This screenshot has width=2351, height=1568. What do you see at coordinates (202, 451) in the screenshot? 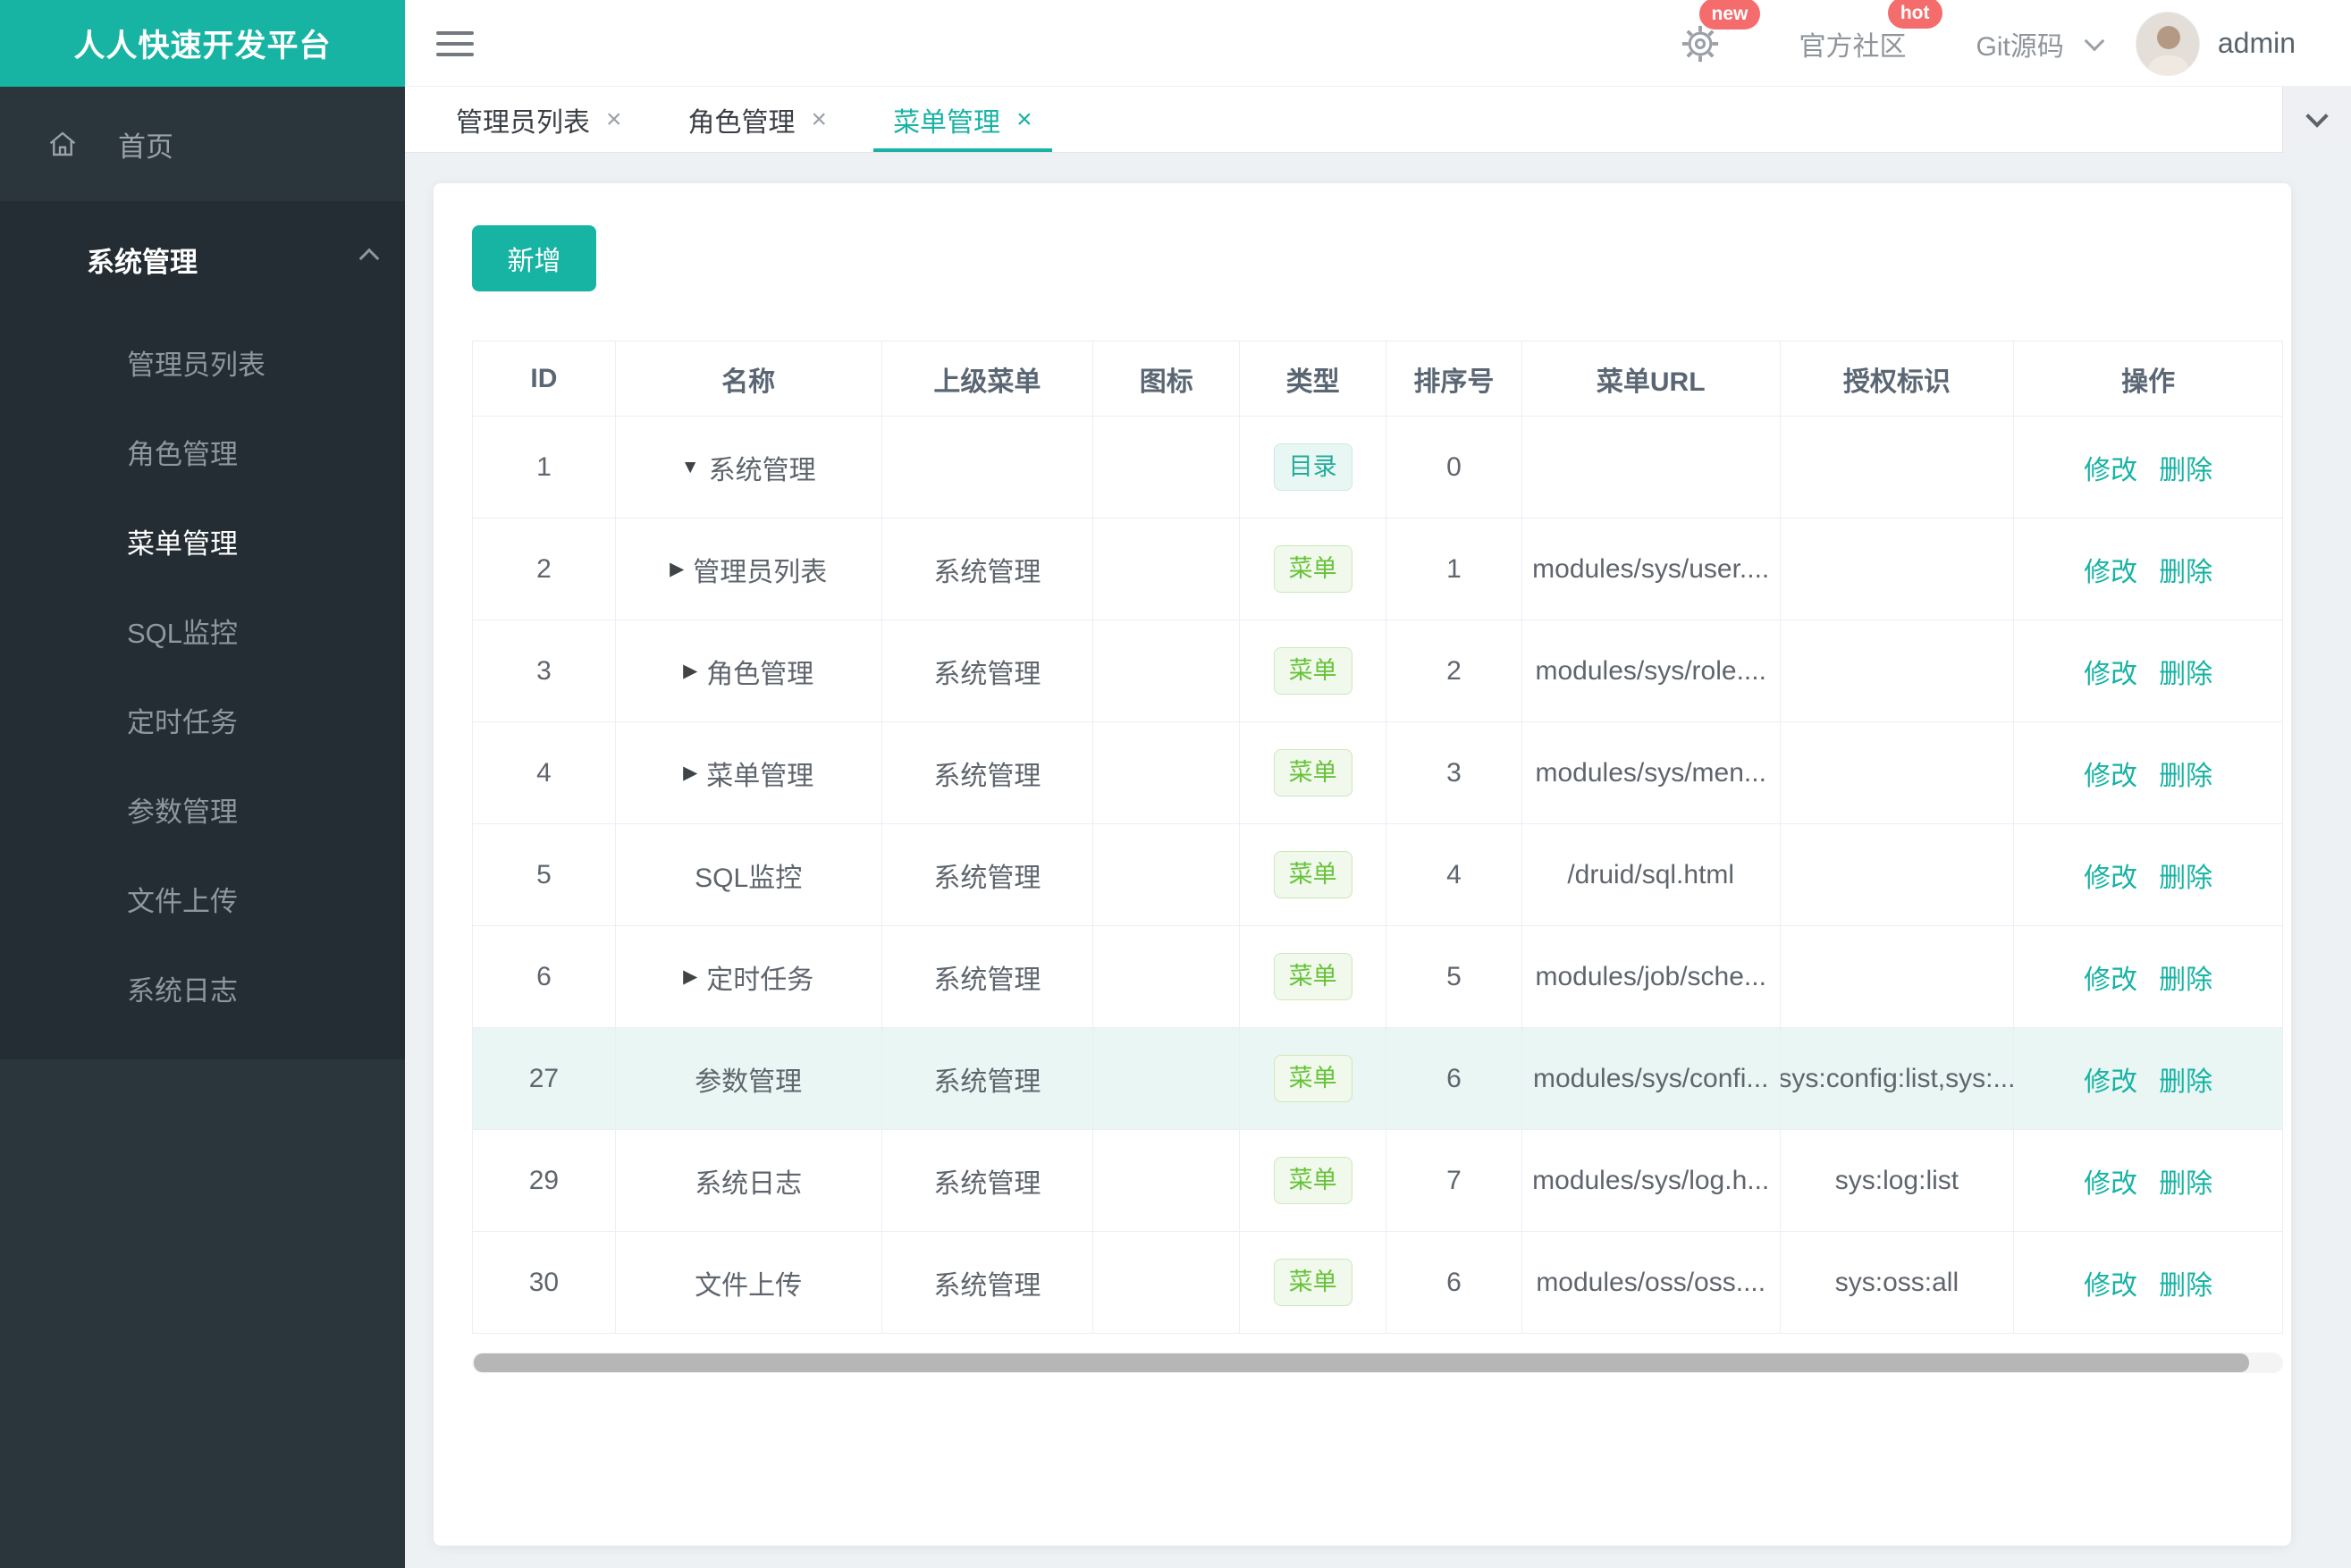
I see `sidebar-item: 角色管理` at bounding box center [202, 451].